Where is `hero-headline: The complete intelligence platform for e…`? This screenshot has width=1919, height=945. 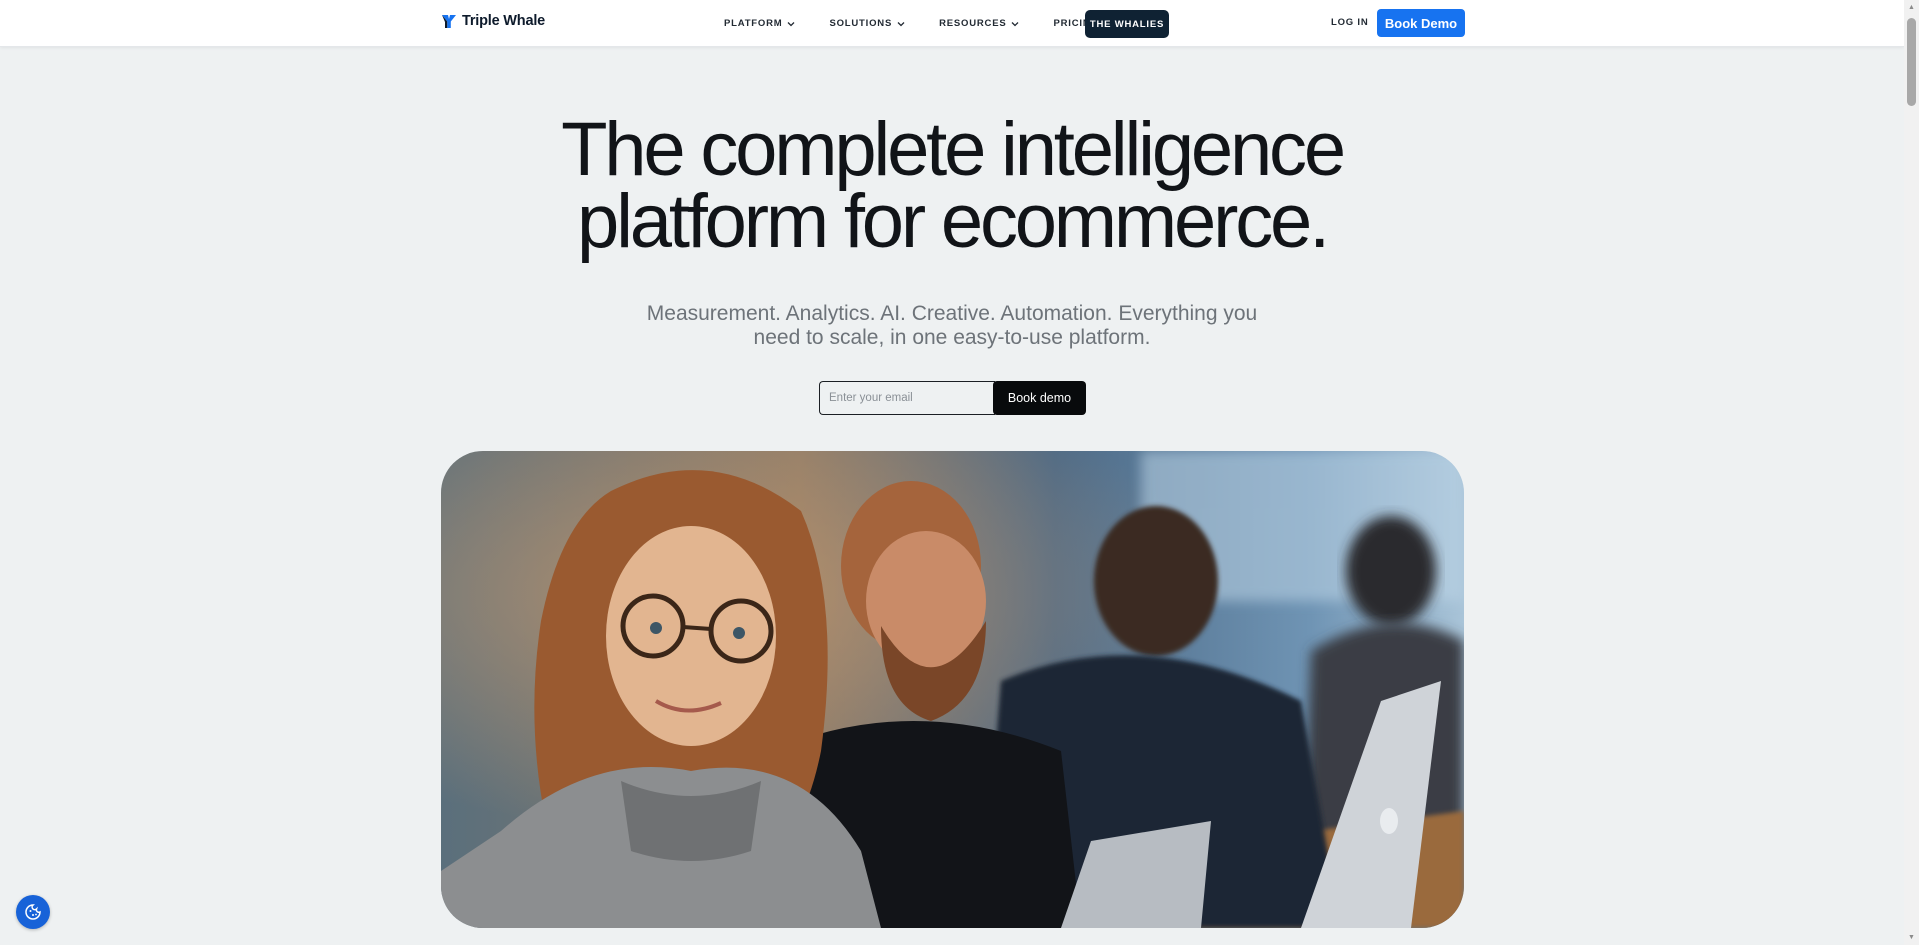 hero-headline: The complete intelligence platform for e… is located at coordinates (952, 186).